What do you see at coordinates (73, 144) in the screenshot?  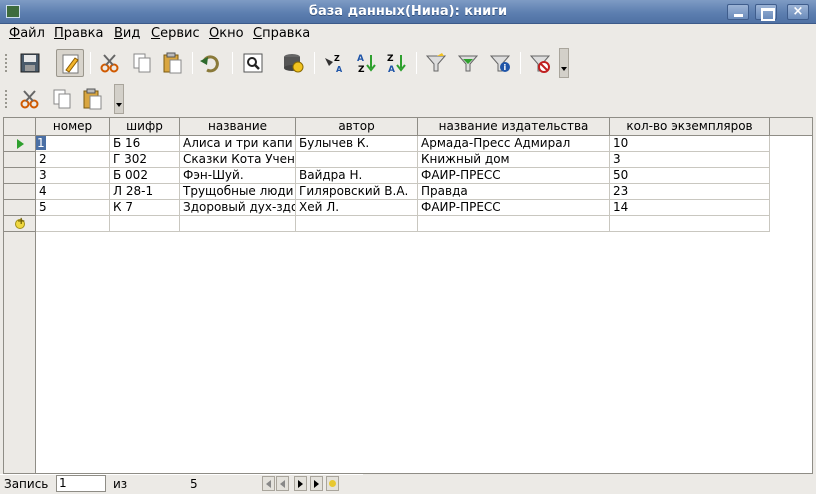 I see `table-cell: 1` at bounding box center [73, 144].